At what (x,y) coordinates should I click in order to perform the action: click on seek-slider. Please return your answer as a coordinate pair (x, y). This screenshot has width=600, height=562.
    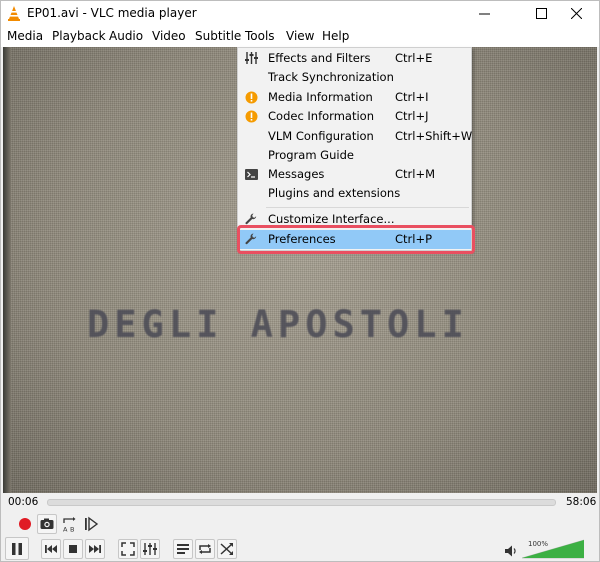
    Looking at the image, I should click on (301, 502).